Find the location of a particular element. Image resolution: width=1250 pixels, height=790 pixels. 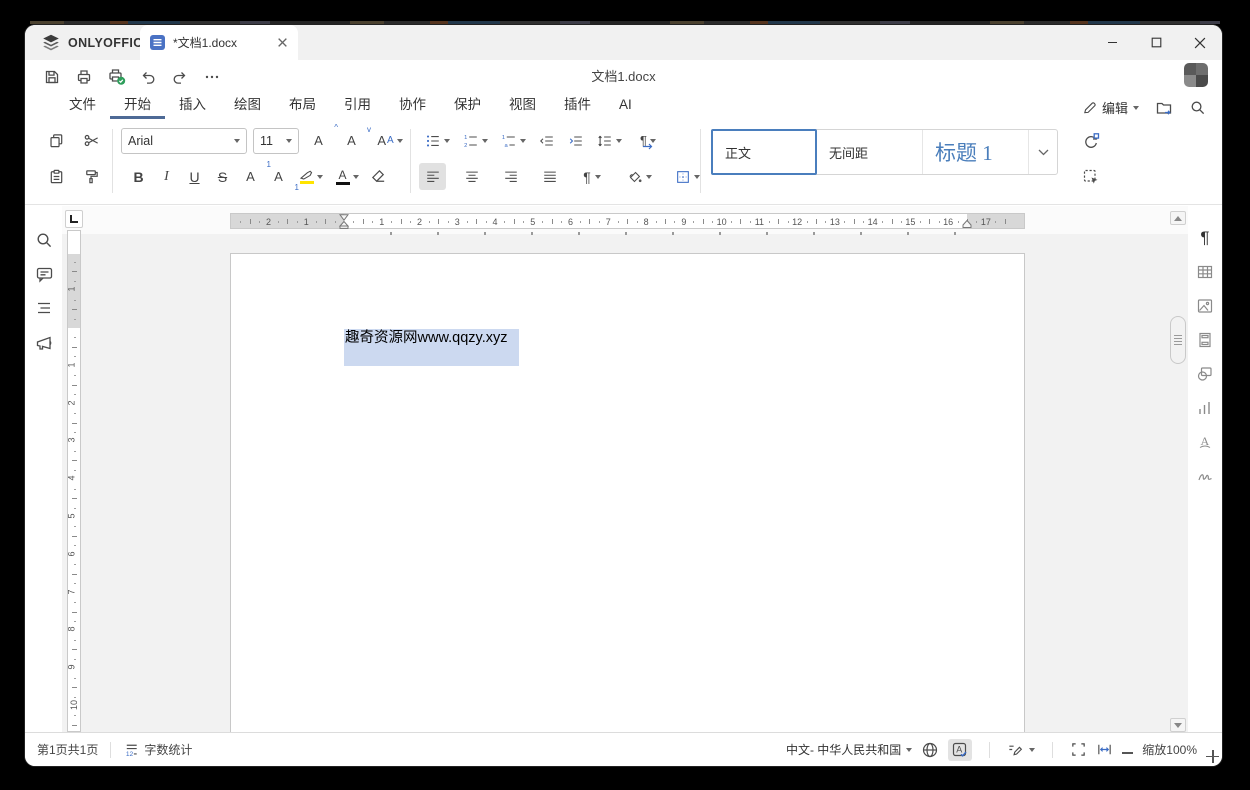

underline-button: U is located at coordinates (194, 176).